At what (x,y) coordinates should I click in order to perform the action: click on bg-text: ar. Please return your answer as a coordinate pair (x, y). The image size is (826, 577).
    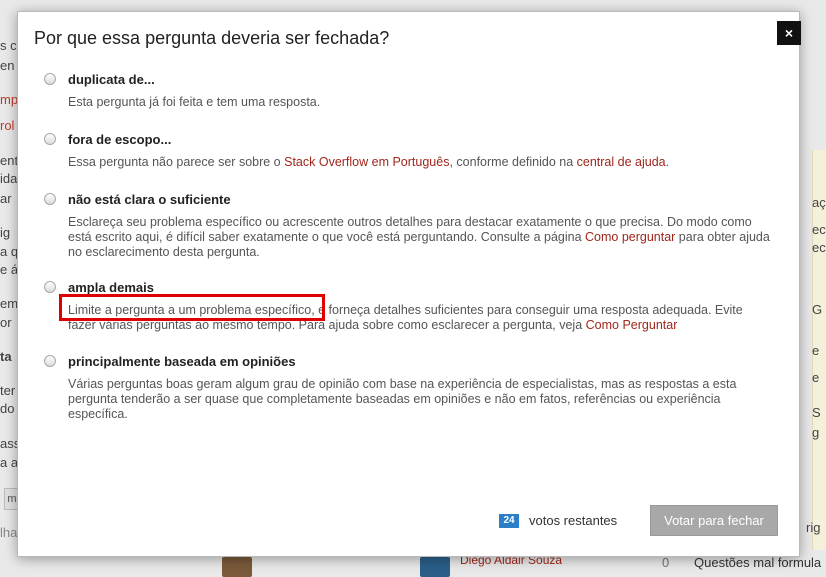
    Looking at the image, I should click on (6, 198).